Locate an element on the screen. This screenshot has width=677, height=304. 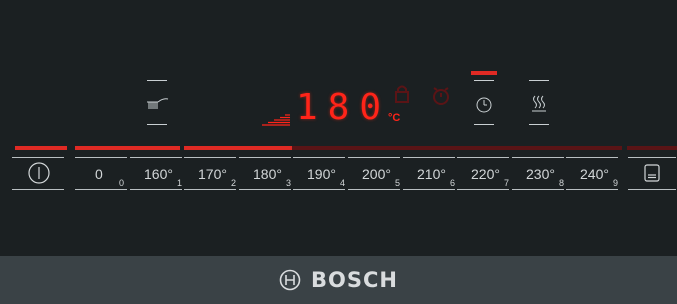
temperature-level-button: 240° 9 is located at coordinates (592, 175).